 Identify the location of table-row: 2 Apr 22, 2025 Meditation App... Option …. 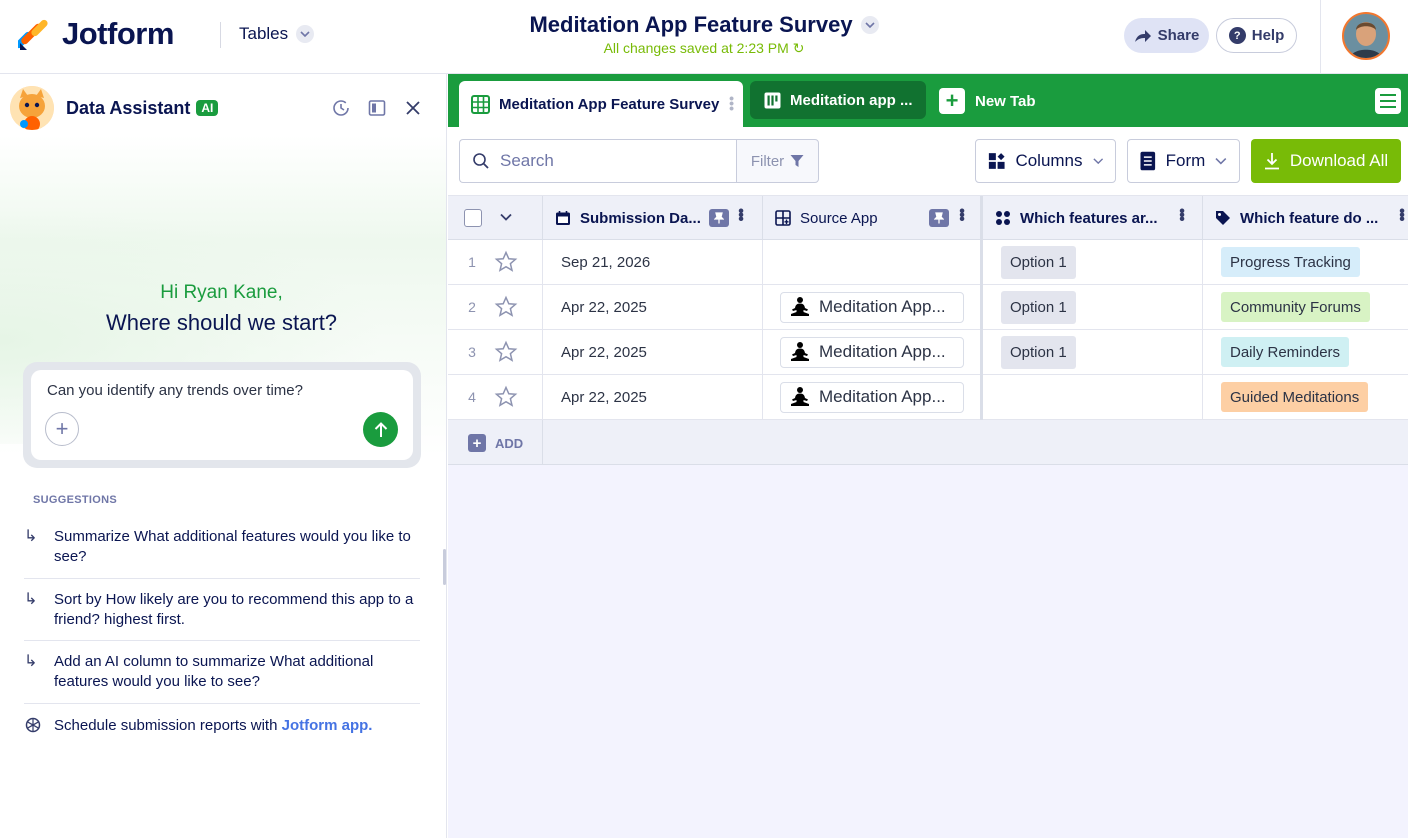
(928, 307).